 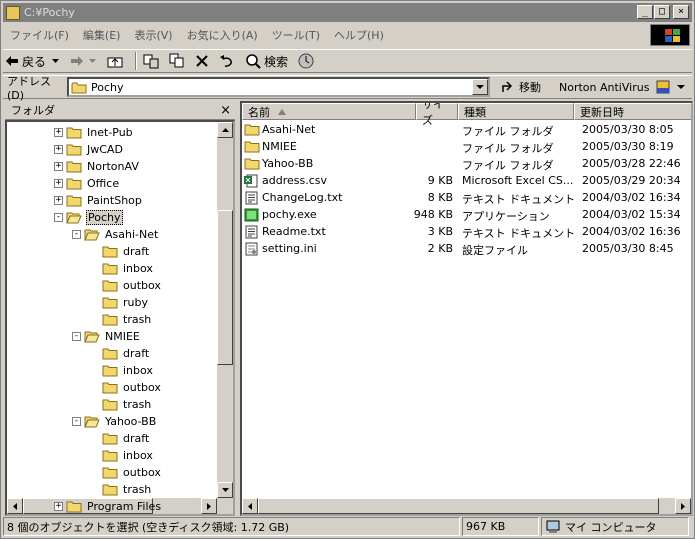 What do you see at coordinates (645, 12) in the screenshot?
I see `minimize-button: _` at bounding box center [645, 12].